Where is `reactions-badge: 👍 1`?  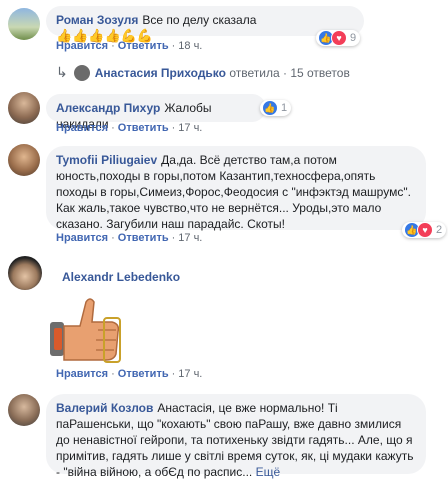 reactions-badge: 👍 1 is located at coordinates (276, 108).